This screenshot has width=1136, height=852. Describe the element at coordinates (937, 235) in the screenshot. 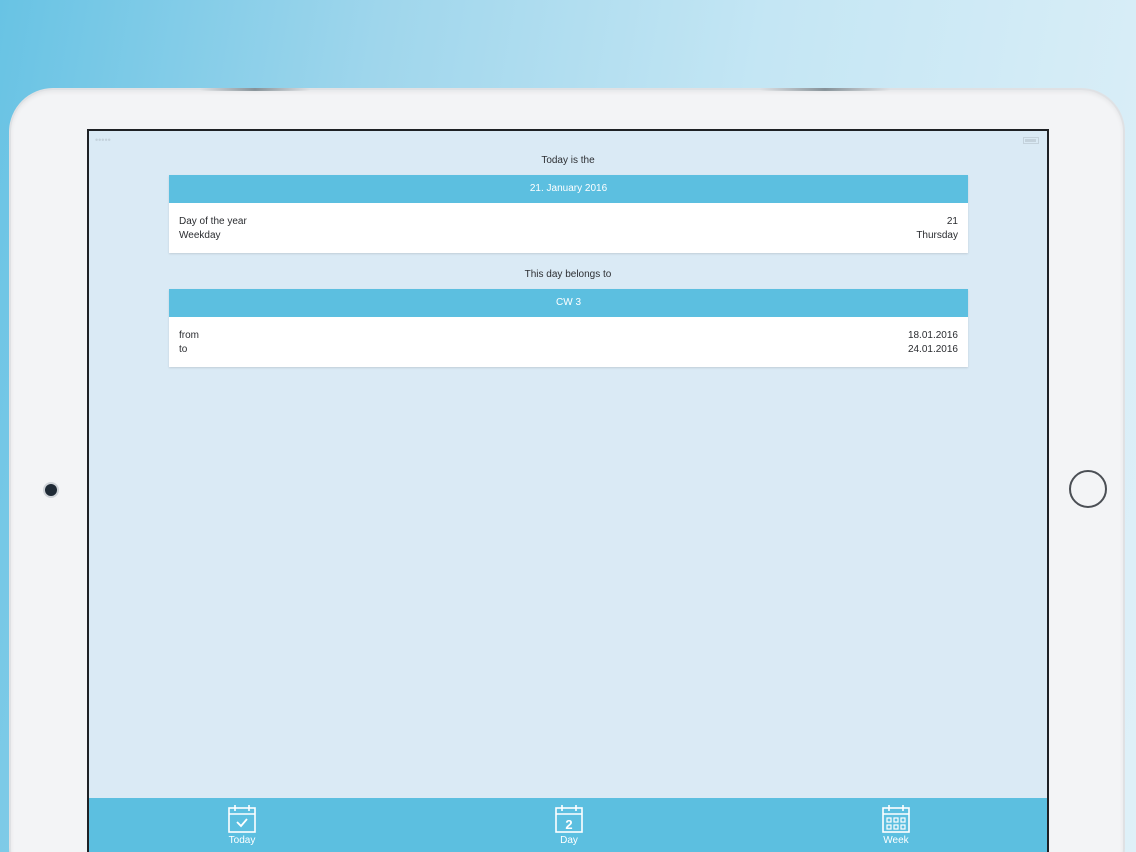

I see `row-value: Thursday` at that location.